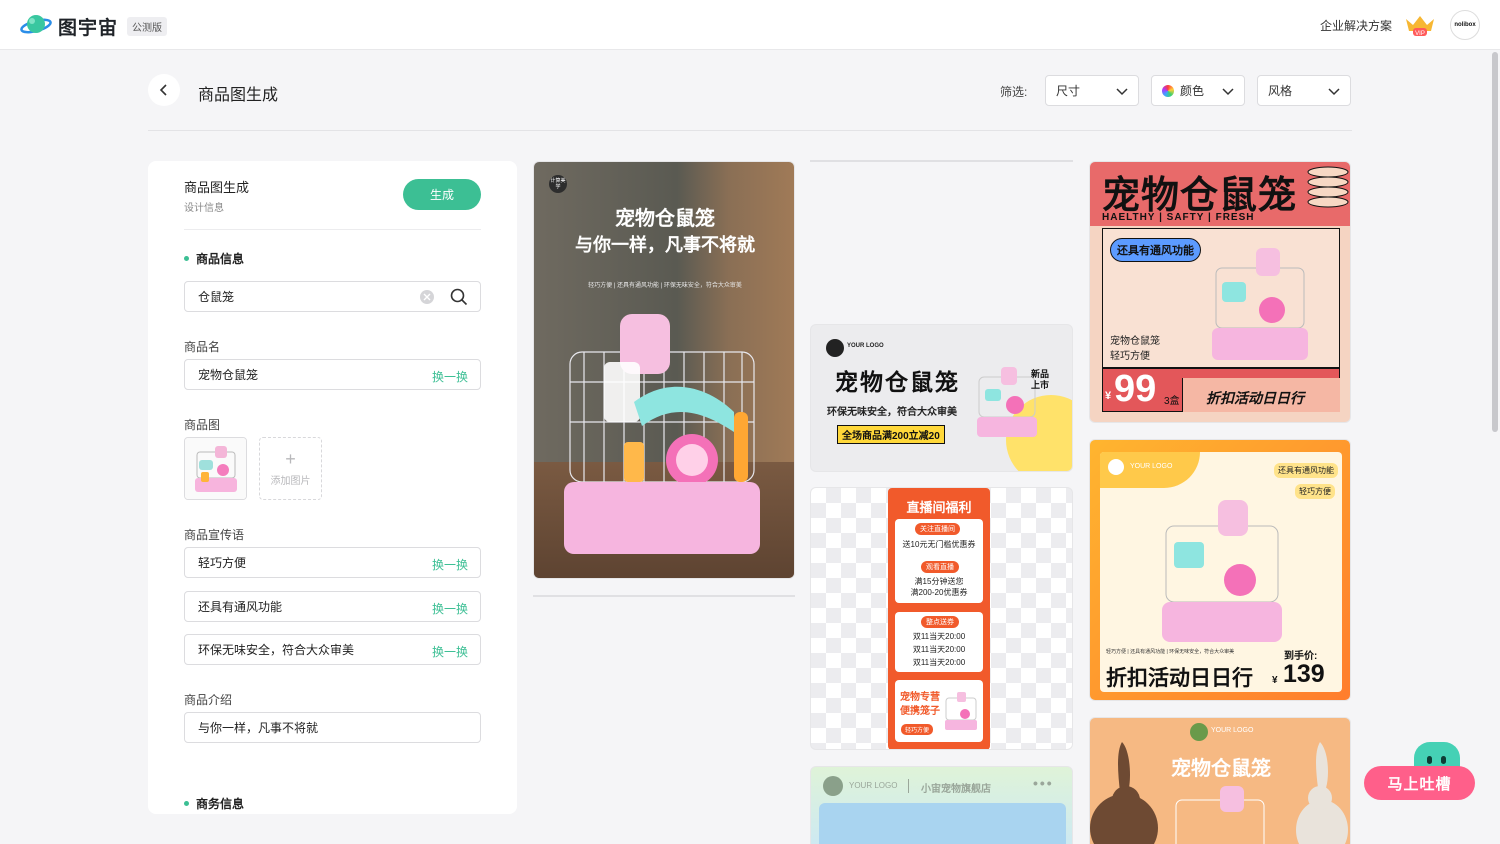  What do you see at coordinates (942, 823) in the screenshot?
I see `card4-photo-area` at bounding box center [942, 823].